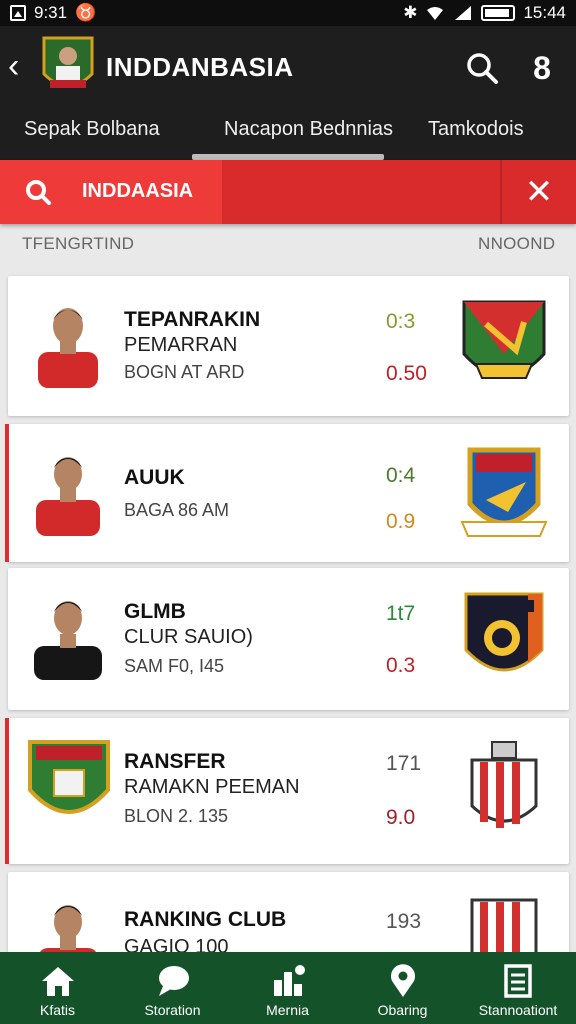 The width and height of the screenshot is (576, 1024). I want to click on stats-icon, so click(289, 980).